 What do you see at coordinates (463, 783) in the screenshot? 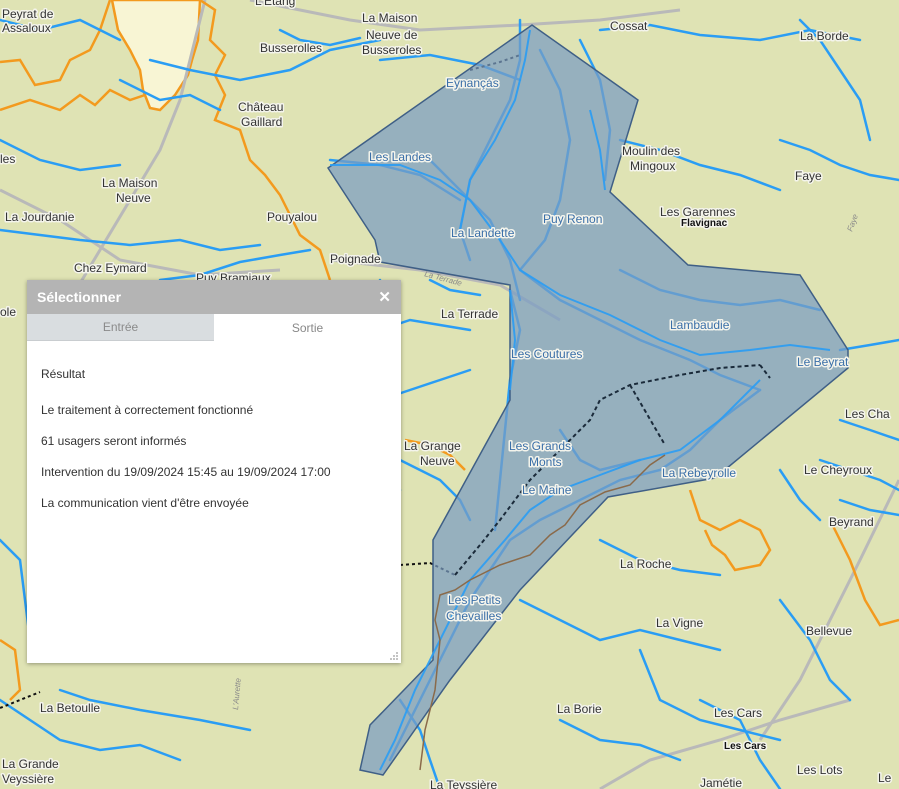
I see `label-teyssiere: La Teyssière` at bounding box center [463, 783].